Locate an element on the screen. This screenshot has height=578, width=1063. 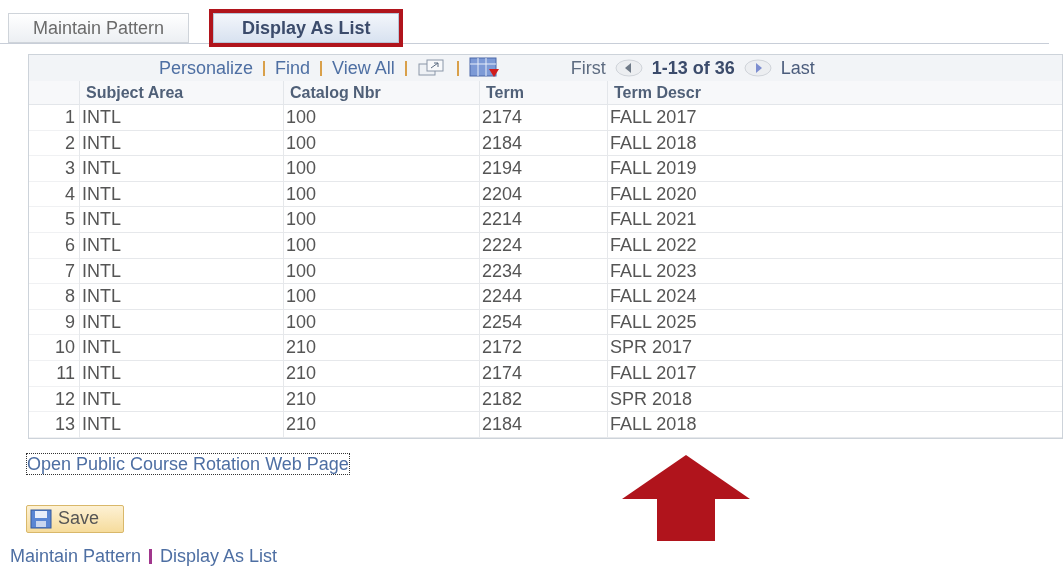
row-number: 6 is located at coordinates (54, 245).